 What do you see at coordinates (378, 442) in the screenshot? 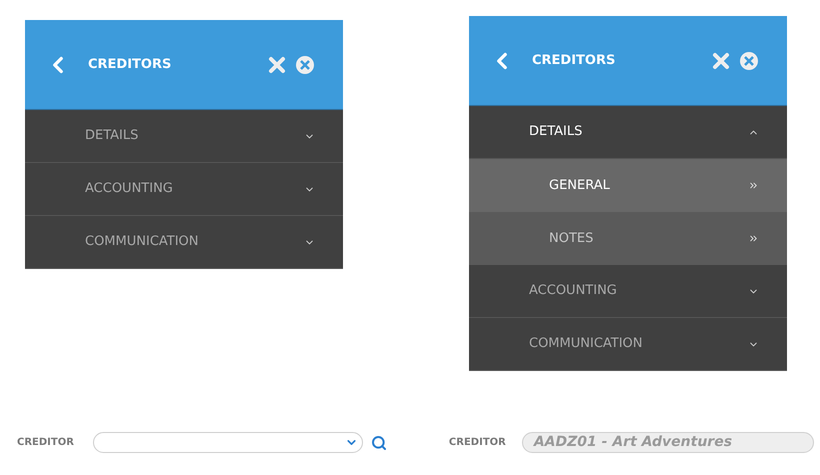
I see `search-icon` at bounding box center [378, 442].